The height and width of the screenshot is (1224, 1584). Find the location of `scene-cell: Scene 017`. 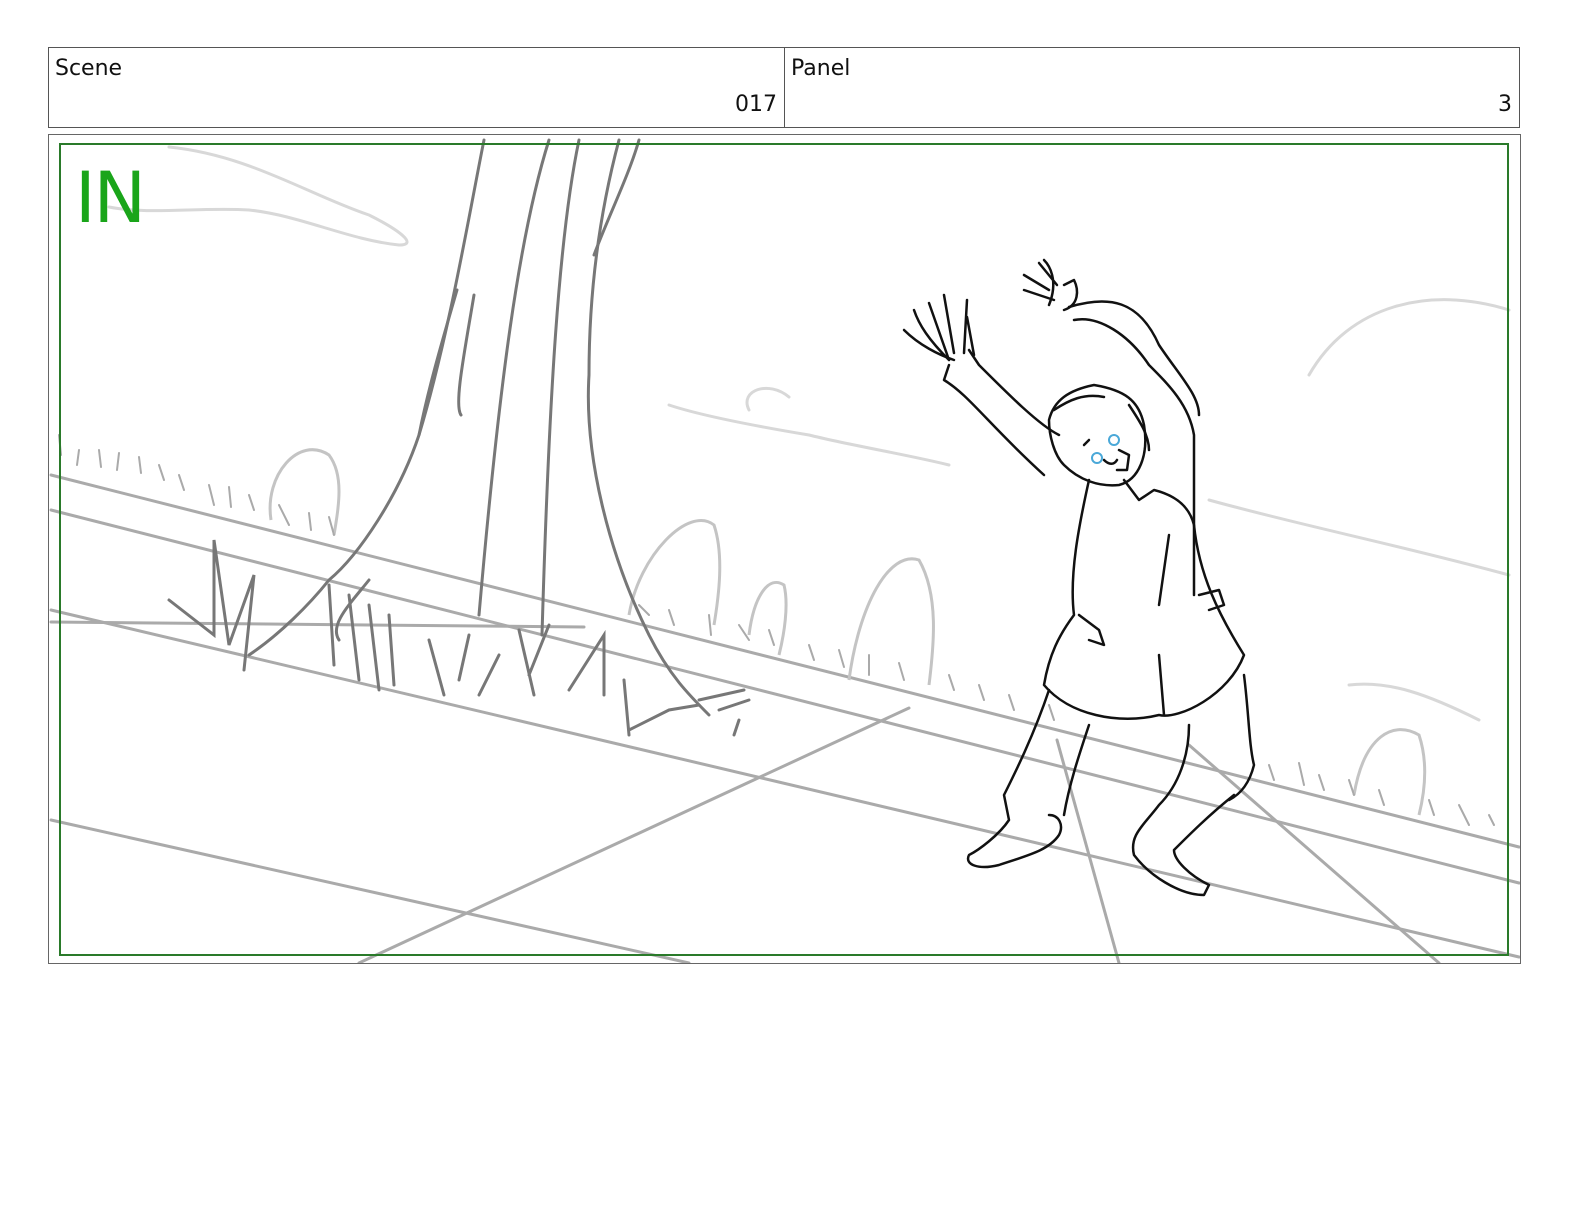

scene-cell: Scene 017 is located at coordinates (417, 87).